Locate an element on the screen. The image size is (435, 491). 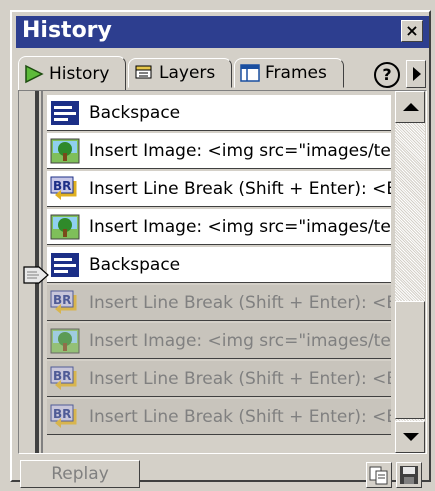
tab-history: History is located at coordinates (72, 73).